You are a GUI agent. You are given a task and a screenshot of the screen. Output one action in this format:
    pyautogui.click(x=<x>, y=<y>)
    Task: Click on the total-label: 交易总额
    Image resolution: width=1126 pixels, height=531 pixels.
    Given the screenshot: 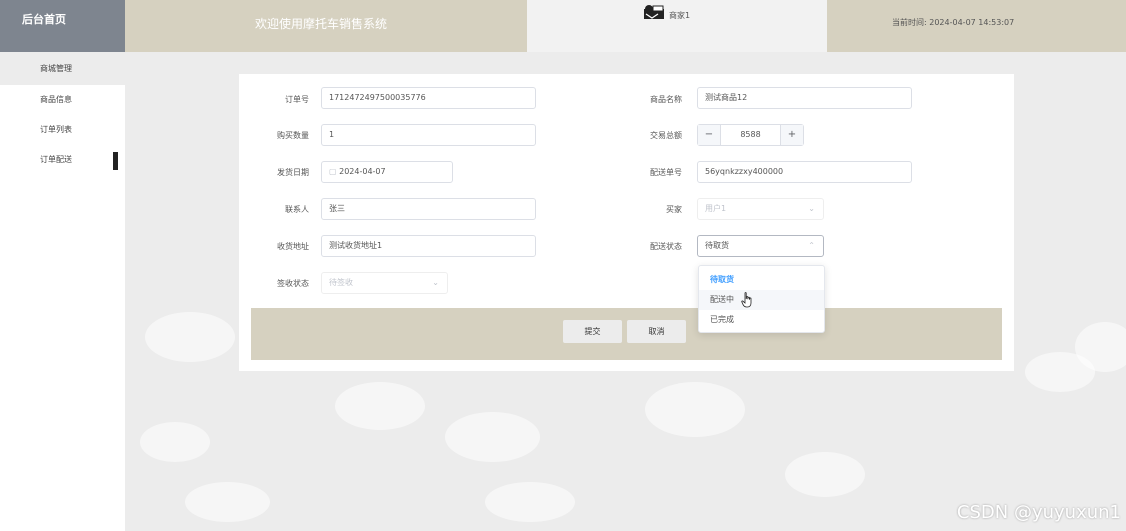 What is the action you would take?
    pyautogui.click(x=666, y=135)
    